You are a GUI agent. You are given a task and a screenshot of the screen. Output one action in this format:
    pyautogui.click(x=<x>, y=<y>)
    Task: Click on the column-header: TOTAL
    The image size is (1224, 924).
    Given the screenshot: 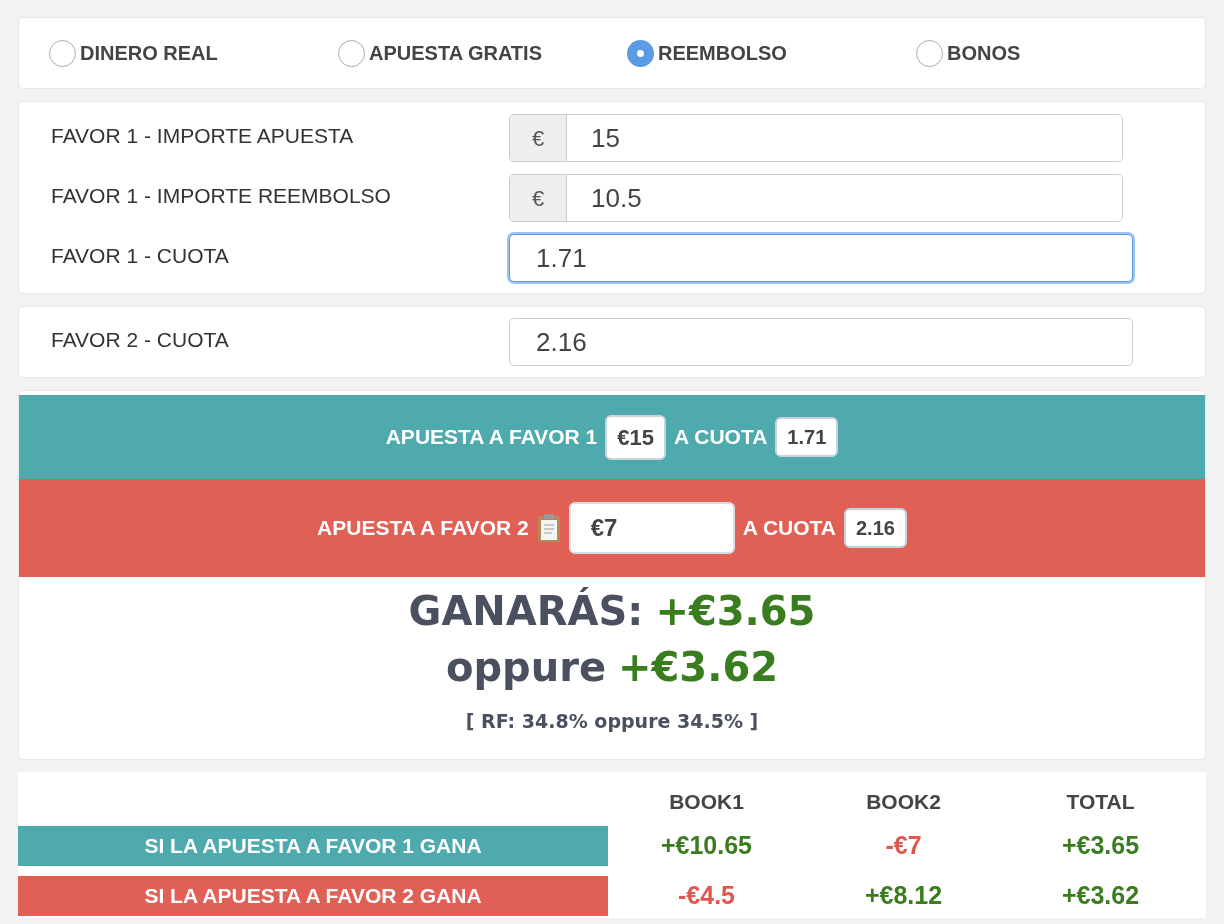 What is the action you would take?
    pyautogui.click(x=1100, y=802)
    